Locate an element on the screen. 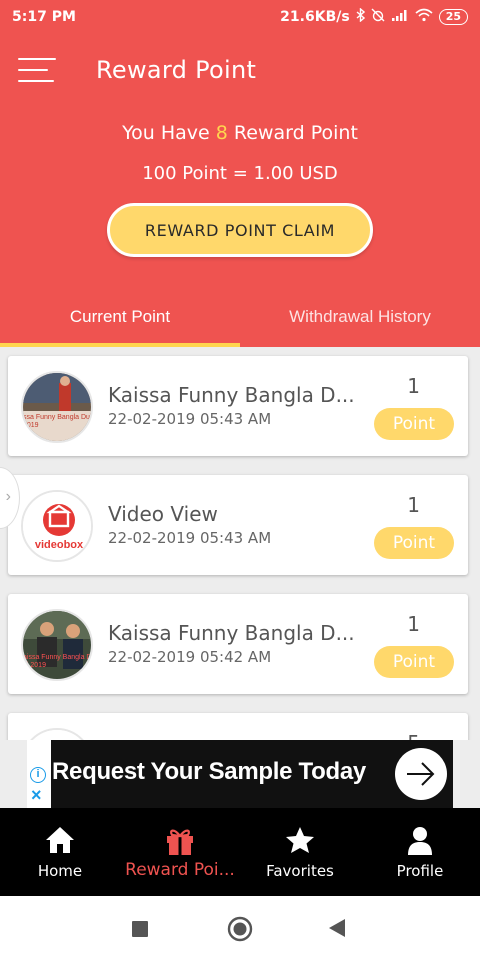 Image resolution: width=480 pixels, height=960 pixels. arrow-right-icon is located at coordinates (421, 774).